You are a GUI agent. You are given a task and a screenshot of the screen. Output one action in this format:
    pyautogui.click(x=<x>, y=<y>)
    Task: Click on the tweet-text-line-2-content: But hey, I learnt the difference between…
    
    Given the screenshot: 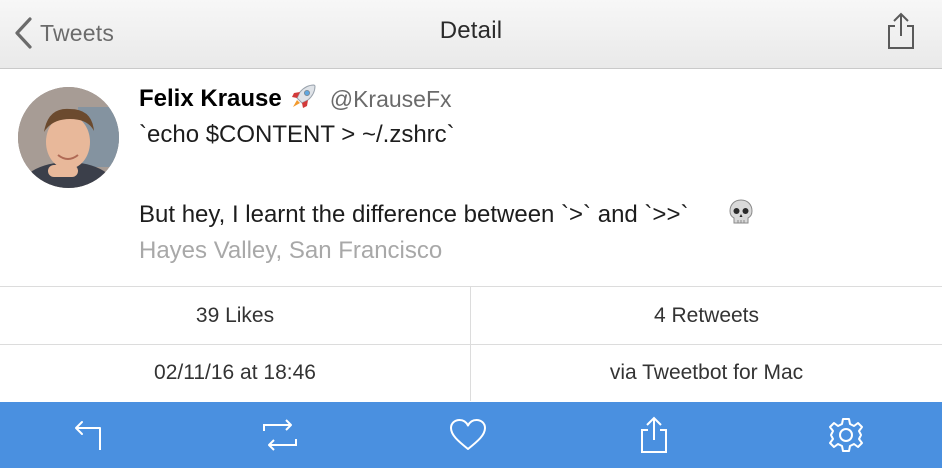 What is the action you would take?
    pyautogui.click(x=414, y=214)
    